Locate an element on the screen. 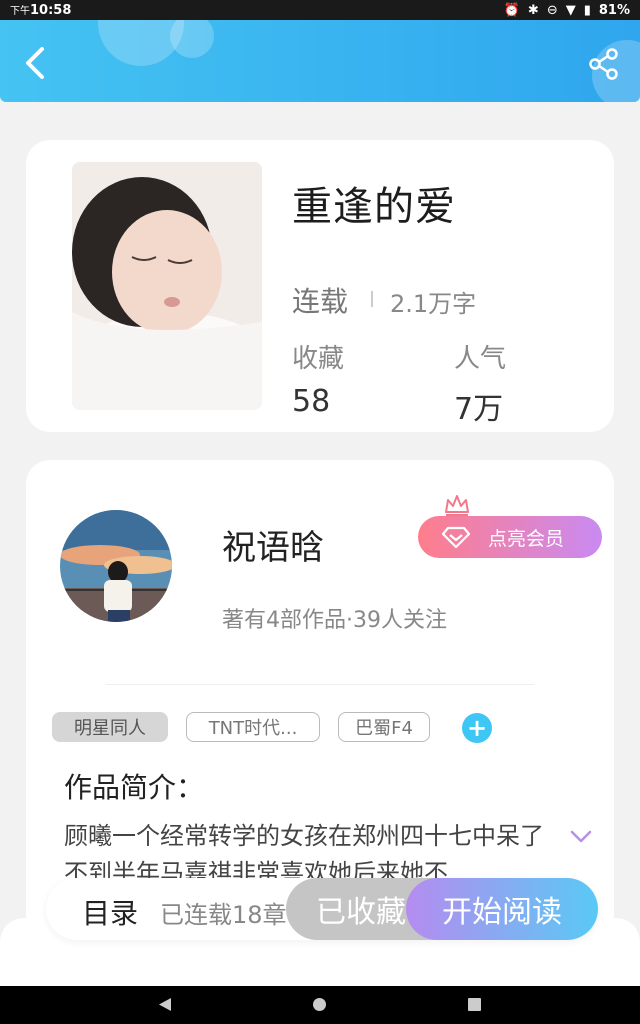 The image size is (640, 1024). author-name: 祝语晗 is located at coordinates (273, 548).